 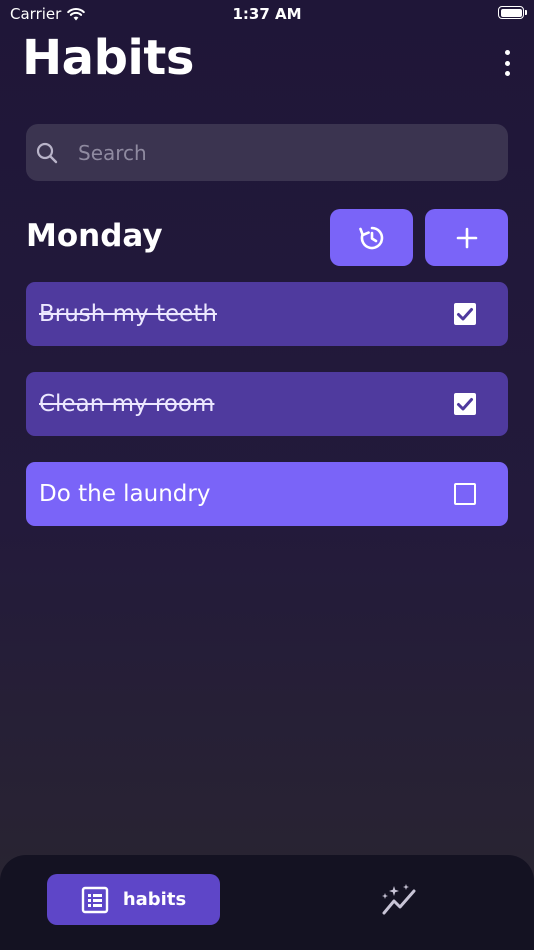 What do you see at coordinates (95, 899) in the screenshot?
I see `list-icon` at bounding box center [95, 899].